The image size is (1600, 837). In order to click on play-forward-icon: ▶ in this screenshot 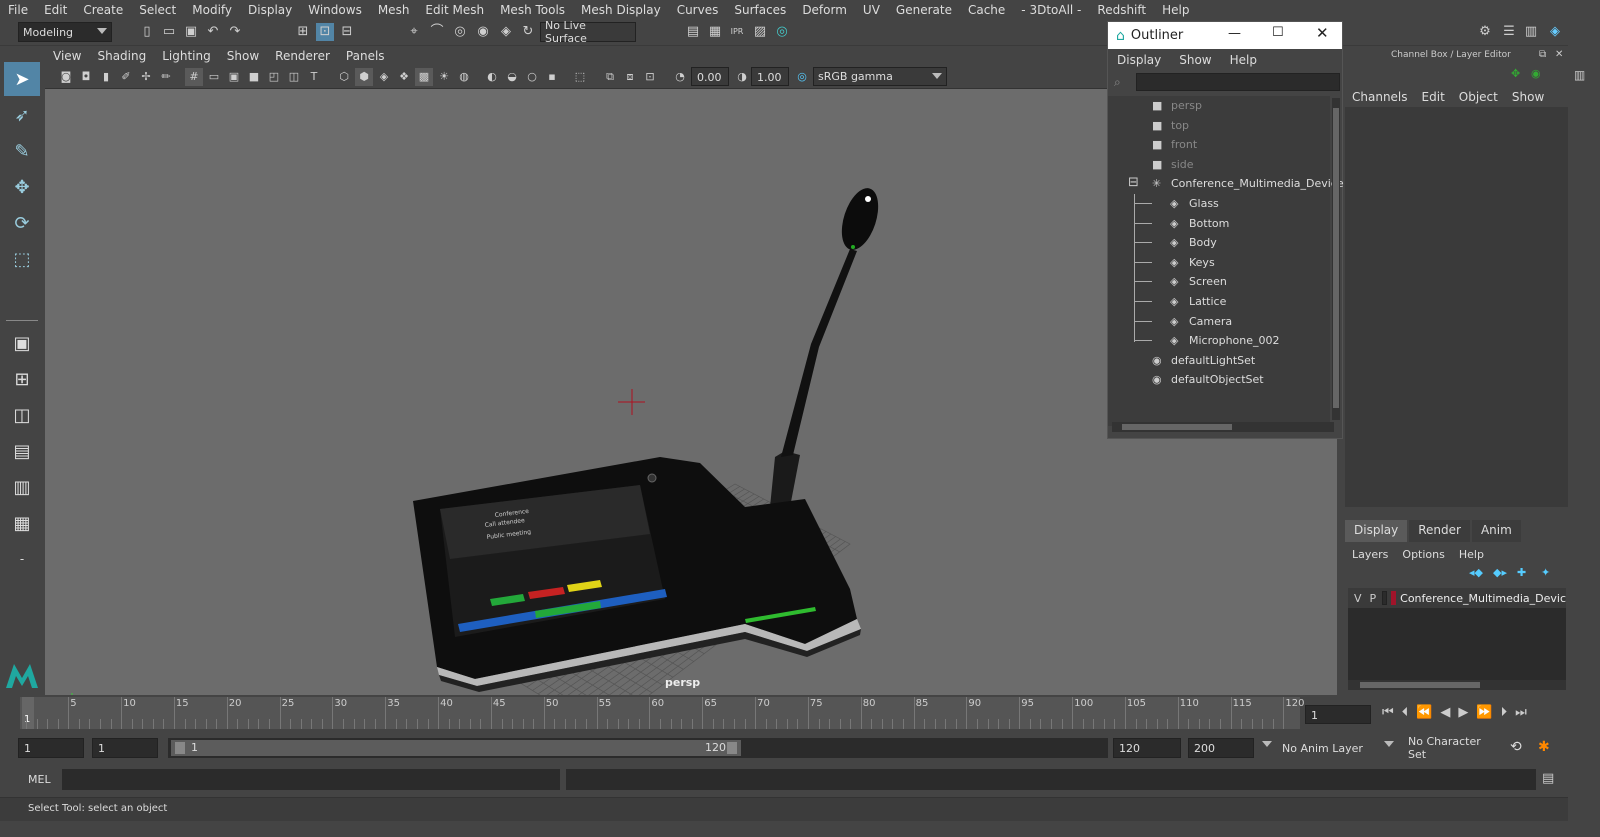, I will do `click(1467, 712)`.